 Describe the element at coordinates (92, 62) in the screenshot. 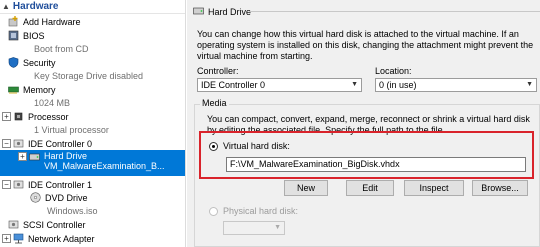

I see `tree-item-security: Security` at that location.